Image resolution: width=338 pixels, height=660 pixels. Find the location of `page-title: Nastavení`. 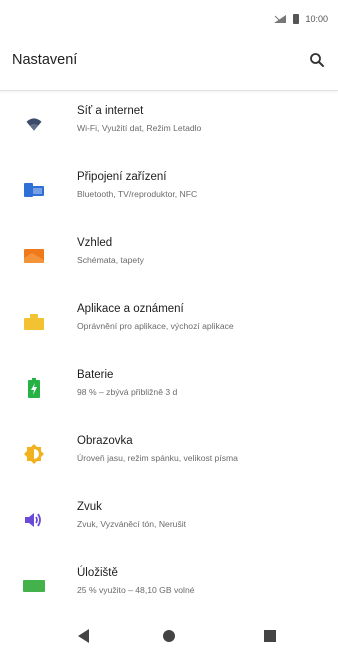

page-title: Nastavení is located at coordinates (45, 60).